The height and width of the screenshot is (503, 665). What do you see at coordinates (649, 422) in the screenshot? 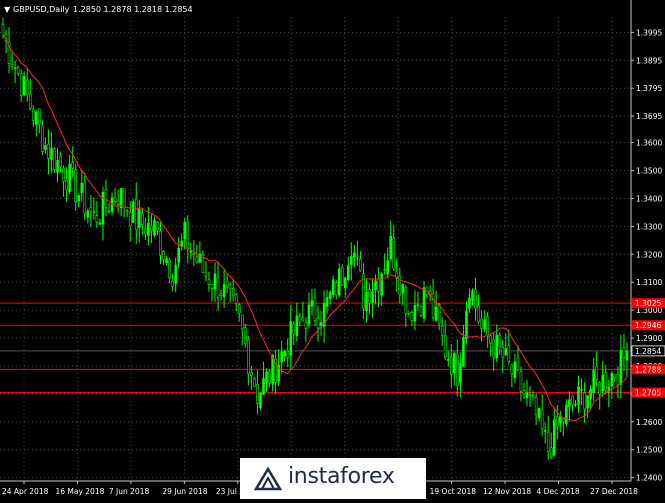
I see `y-tick-label: 1.2600` at bounding box center [649, 422].